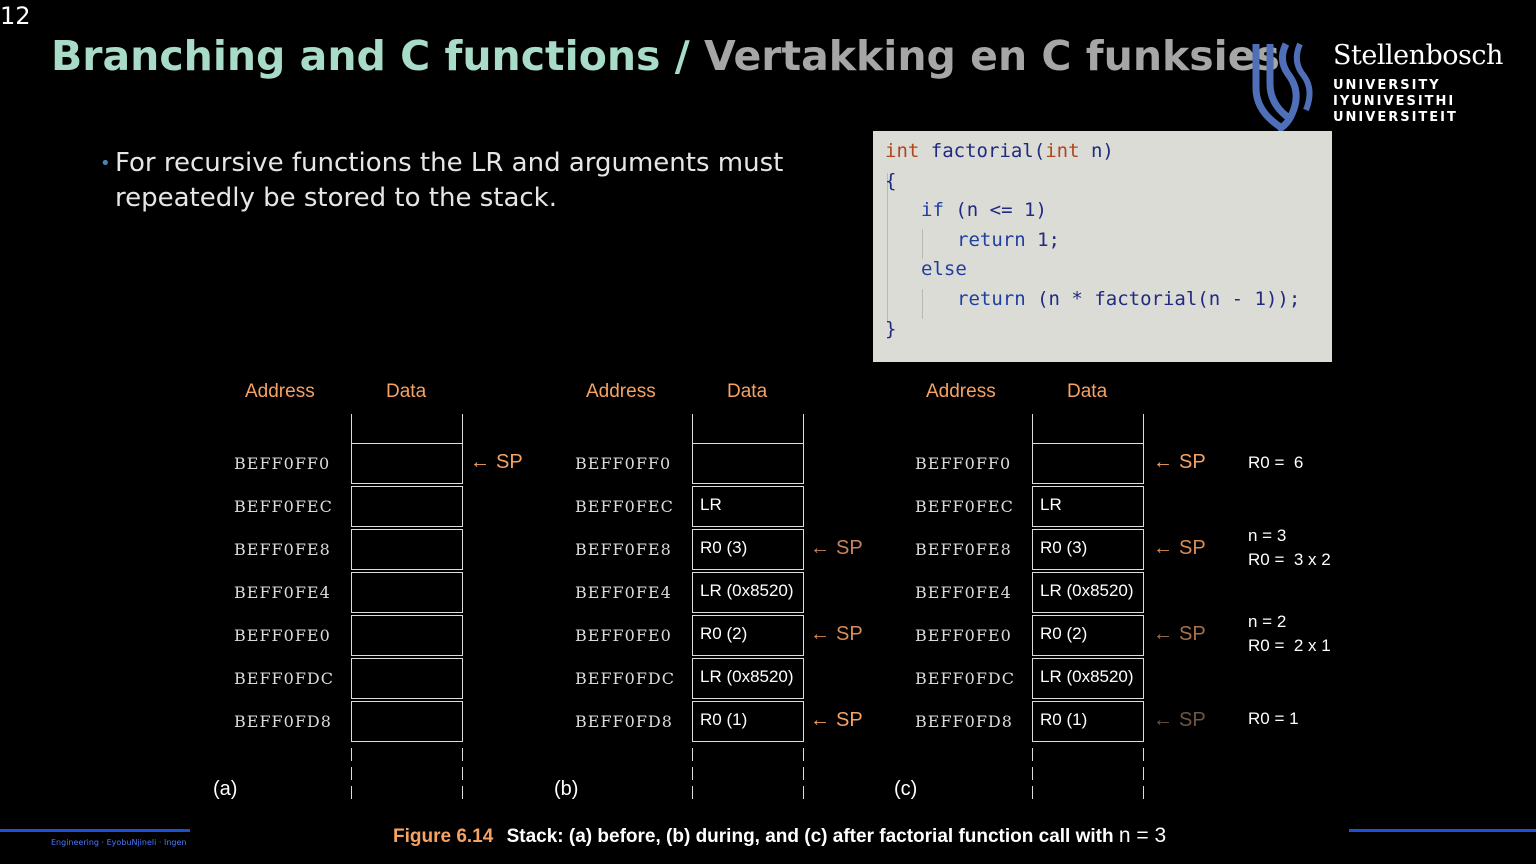 This screenshot has width=1536, height=864. What do you see at coordinates (1282, 87) in the screenshot?
I see `university-crest-icon` at bounding box center [1282, 87].